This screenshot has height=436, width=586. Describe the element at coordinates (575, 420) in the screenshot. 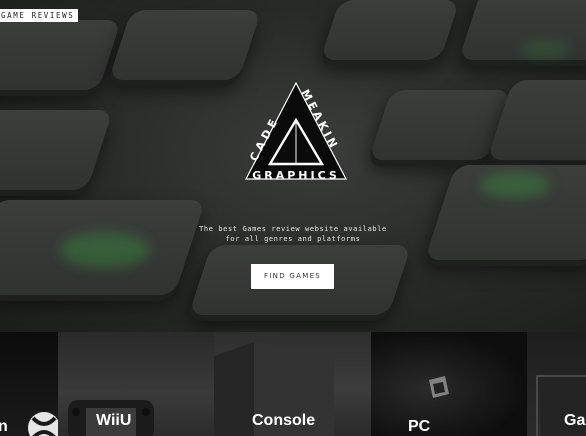

I see `category-label: Gar` at that location.